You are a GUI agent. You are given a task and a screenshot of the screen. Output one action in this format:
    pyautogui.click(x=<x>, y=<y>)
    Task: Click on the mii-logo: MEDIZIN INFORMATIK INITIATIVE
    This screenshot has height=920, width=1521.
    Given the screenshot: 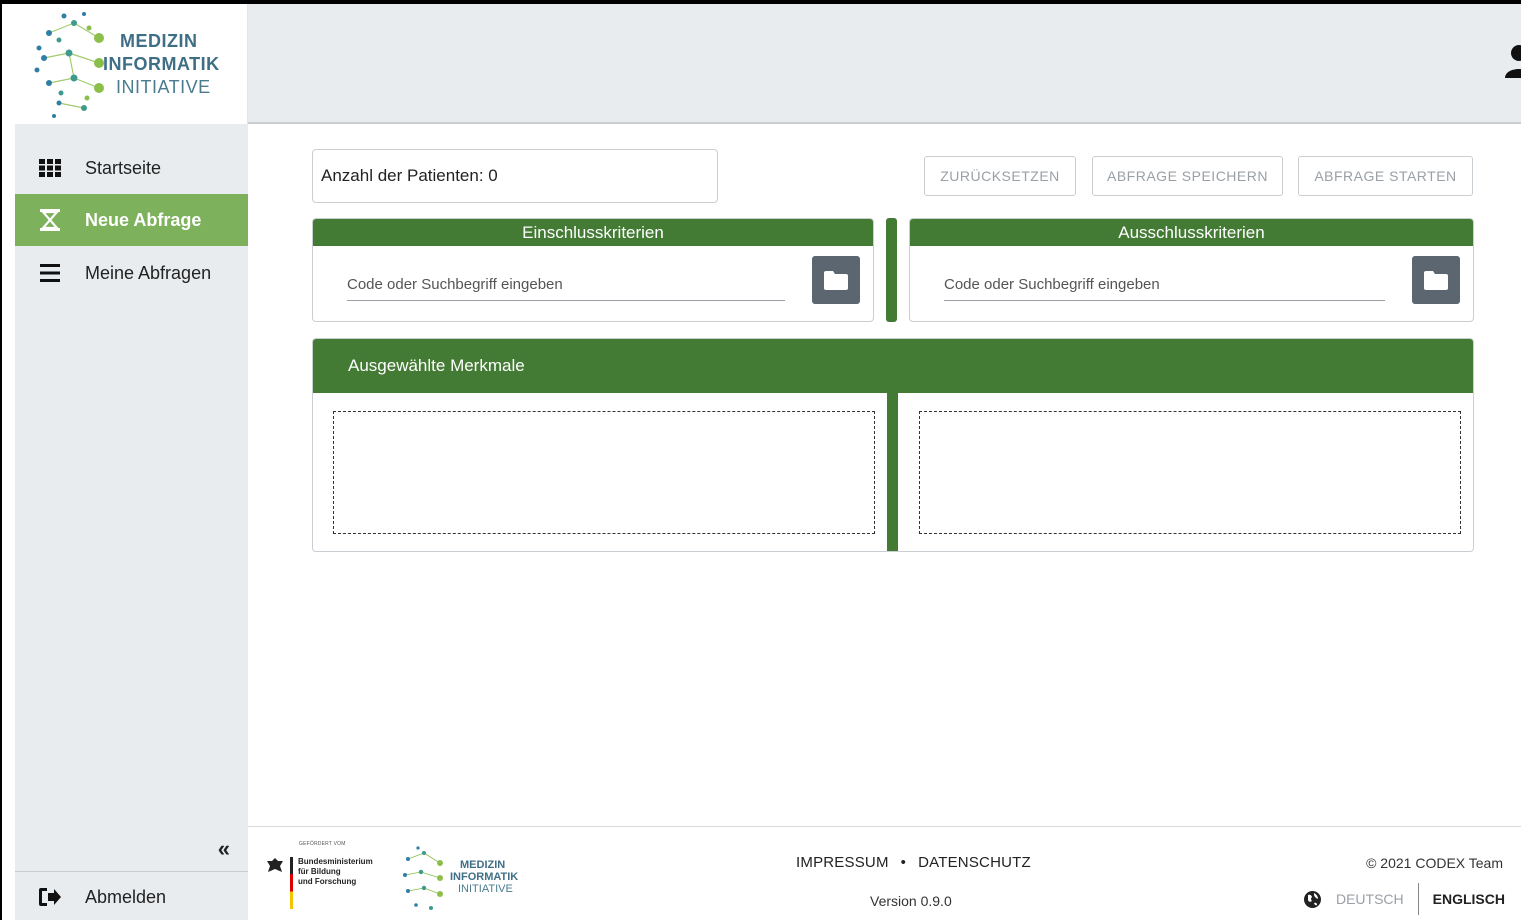 What is the action you would take?
    pyautogui.click(x=131, y=64)
    